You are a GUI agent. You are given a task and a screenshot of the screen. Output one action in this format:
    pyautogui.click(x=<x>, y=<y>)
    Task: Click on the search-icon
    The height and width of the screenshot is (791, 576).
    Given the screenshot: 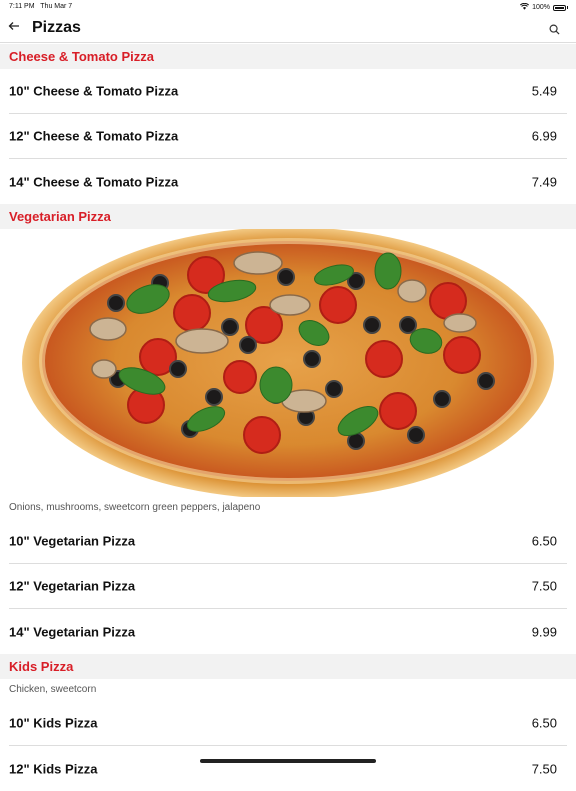 What is the action you would take?
    pyautogui.click(x=555, y=28)
    